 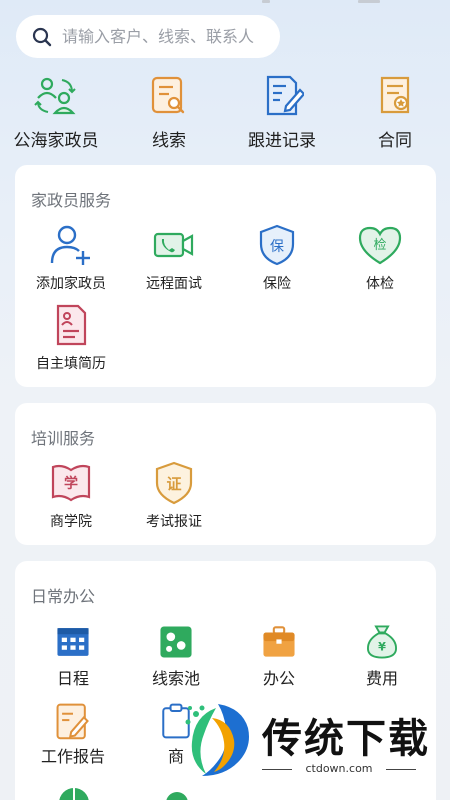 I want to click on lead-pool-button: 线索池, so click(x=176, y=656).